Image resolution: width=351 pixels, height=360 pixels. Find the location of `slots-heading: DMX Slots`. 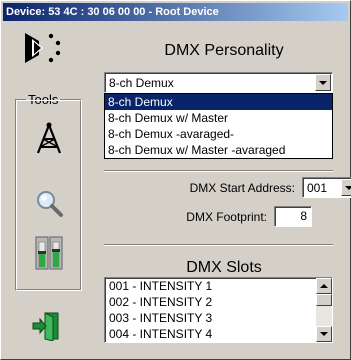

slots-heading: DMX Slots is located at coordinates (224, 267).